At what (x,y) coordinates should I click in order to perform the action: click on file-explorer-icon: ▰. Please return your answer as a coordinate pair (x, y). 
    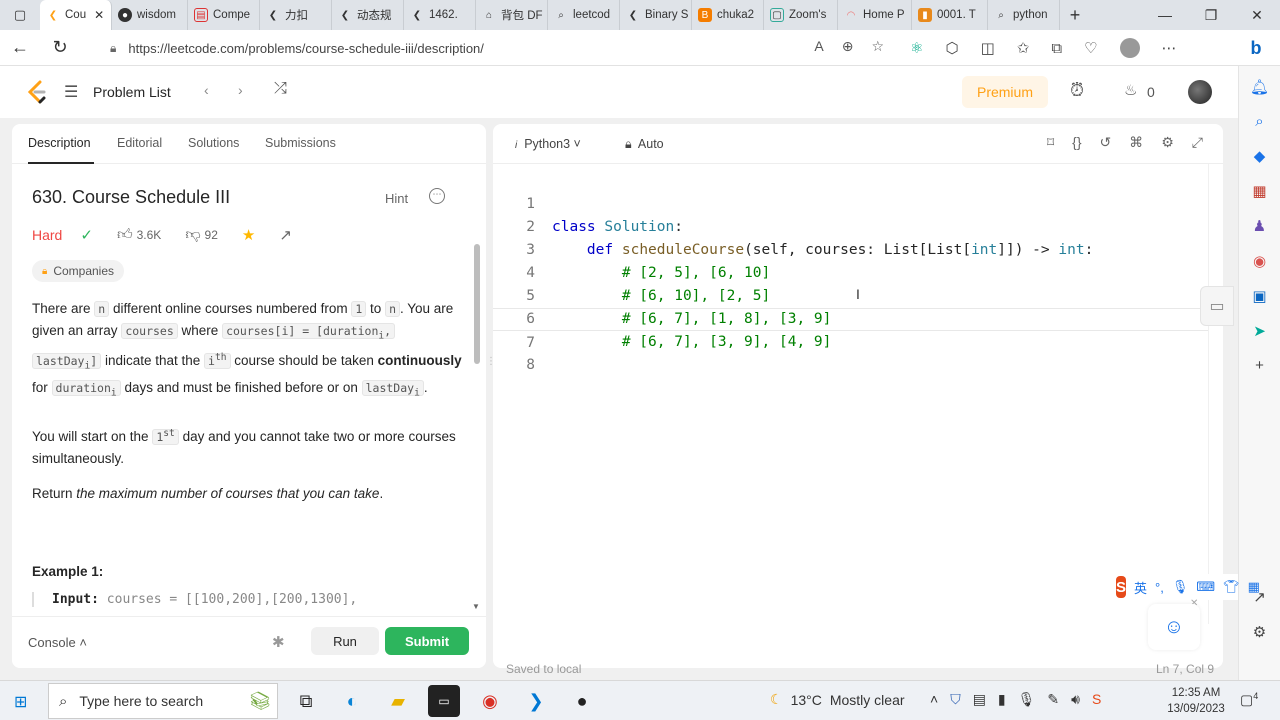
    Looking at the image, I should click on (398, 701).